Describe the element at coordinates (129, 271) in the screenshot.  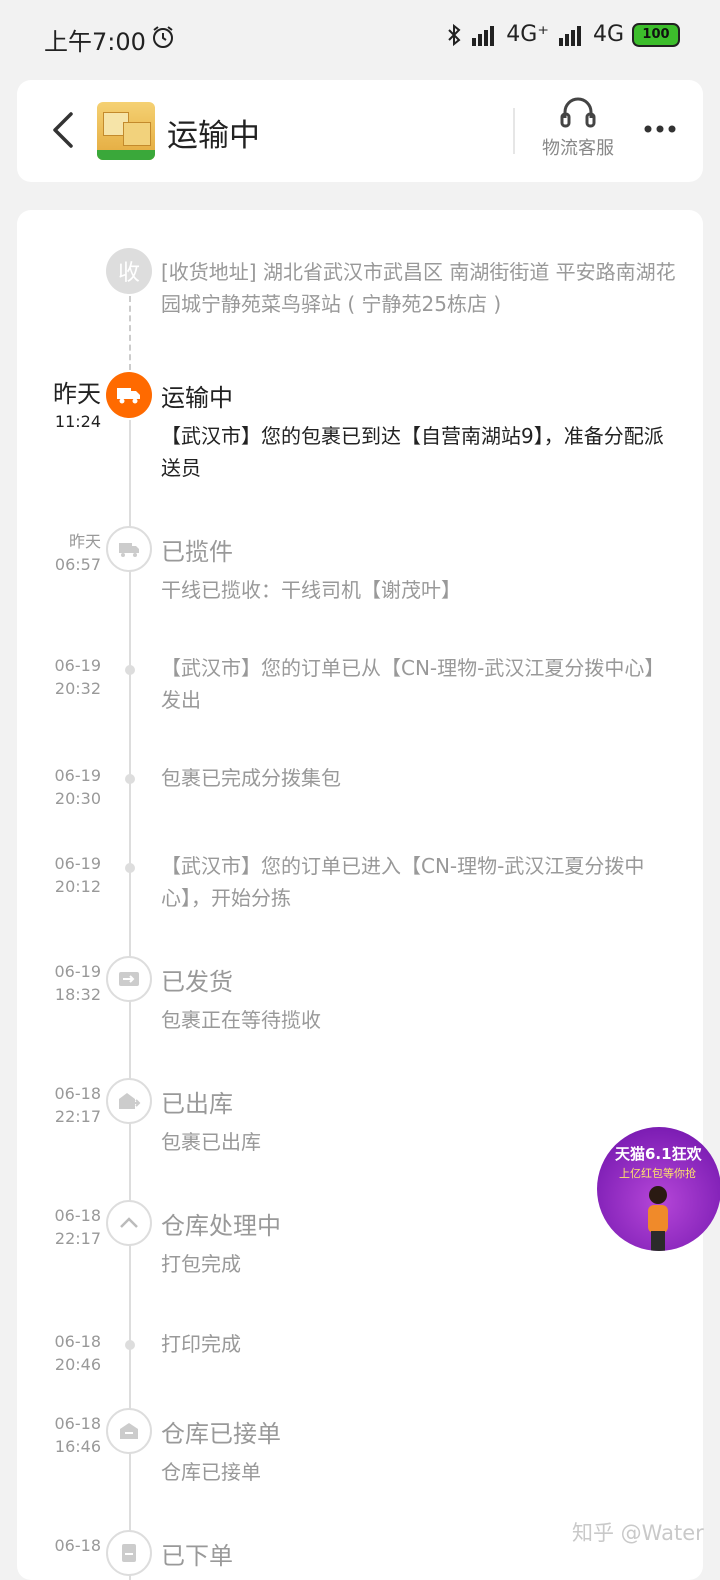
I see `receive-icon: 收` at that location.